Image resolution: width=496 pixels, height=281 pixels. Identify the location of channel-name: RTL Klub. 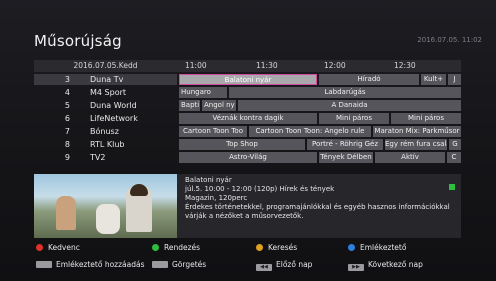
(107, 144).